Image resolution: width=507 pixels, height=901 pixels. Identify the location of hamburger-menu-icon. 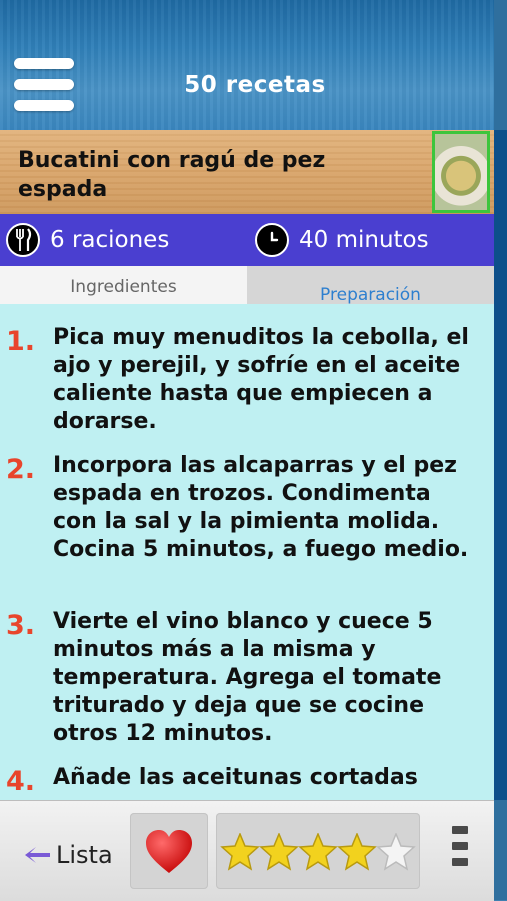
(44, 63).